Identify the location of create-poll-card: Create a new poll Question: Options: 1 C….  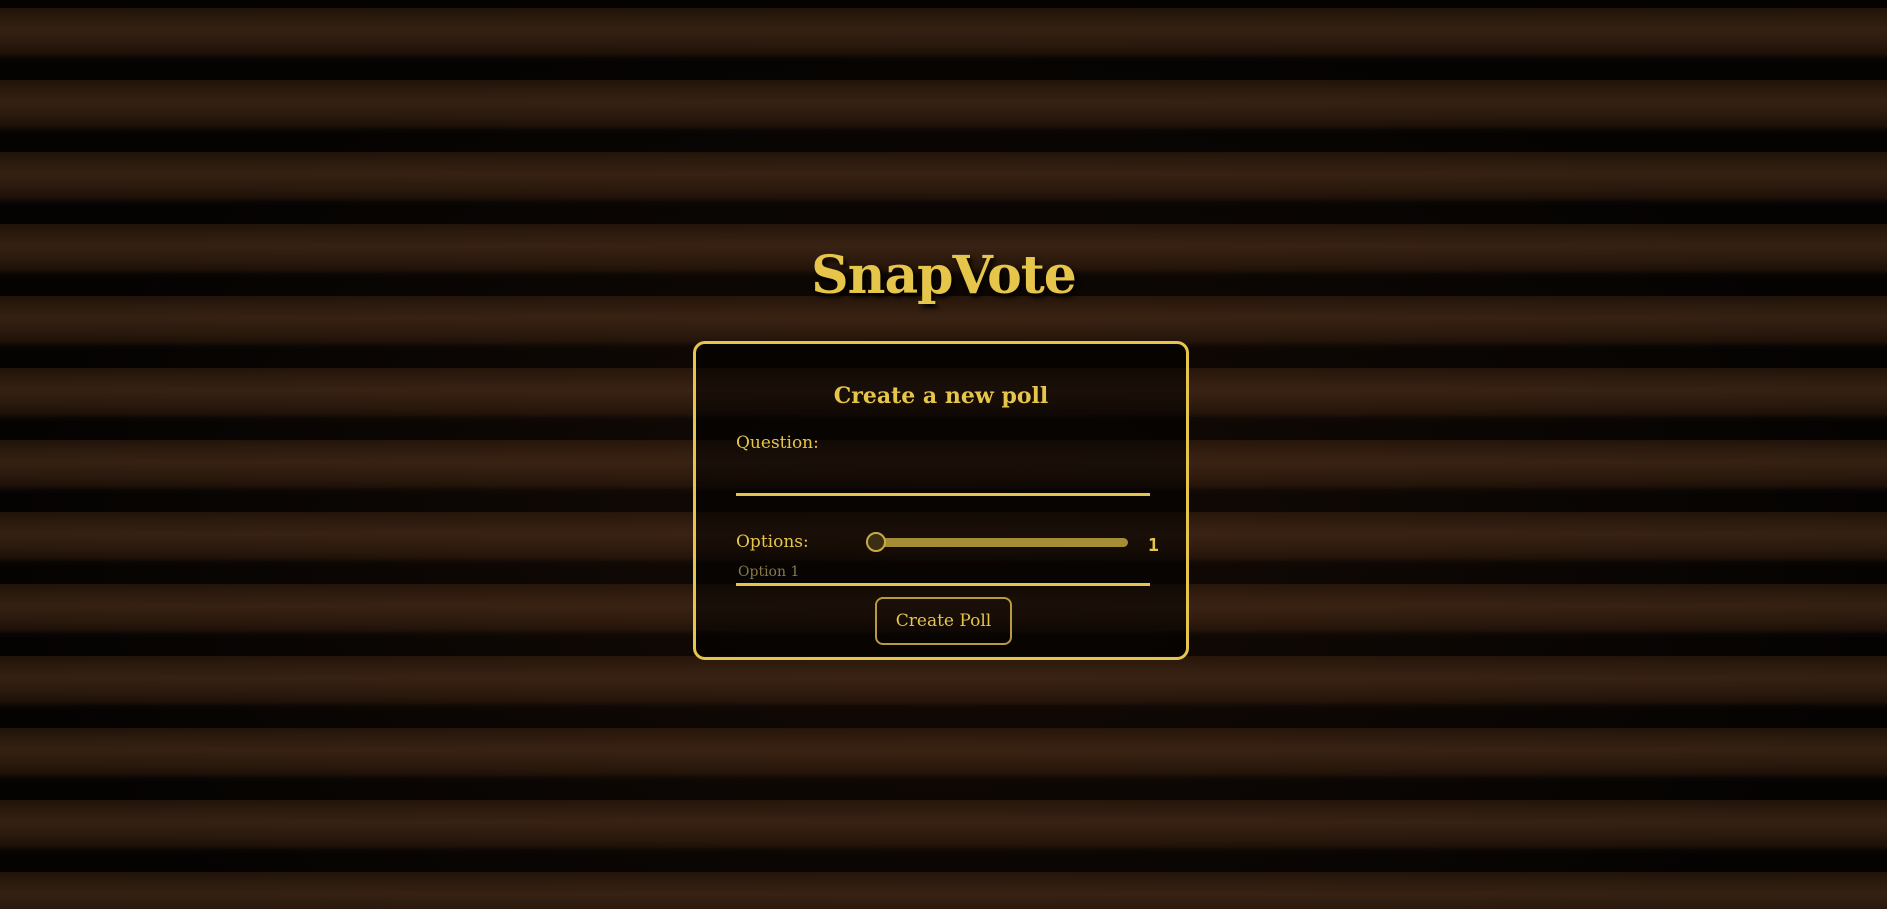
(941, 500).